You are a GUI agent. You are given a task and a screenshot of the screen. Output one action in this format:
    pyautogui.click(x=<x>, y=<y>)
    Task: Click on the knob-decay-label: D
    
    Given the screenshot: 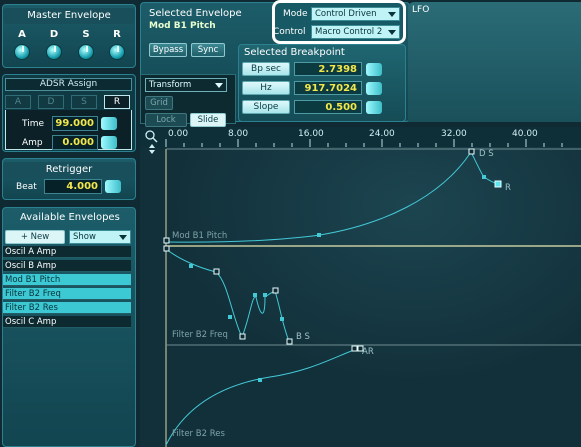 What is the action you would take?
    pyautogui.click(x=54, y=34)
    